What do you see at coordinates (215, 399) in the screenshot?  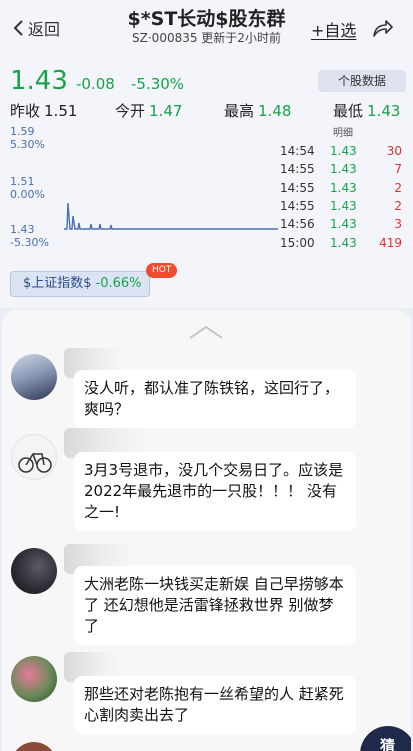 I see `message-bubble: 没人听，都认准了陈铁铭，这回行了，爽吗？` at bounding box center [215, 399].